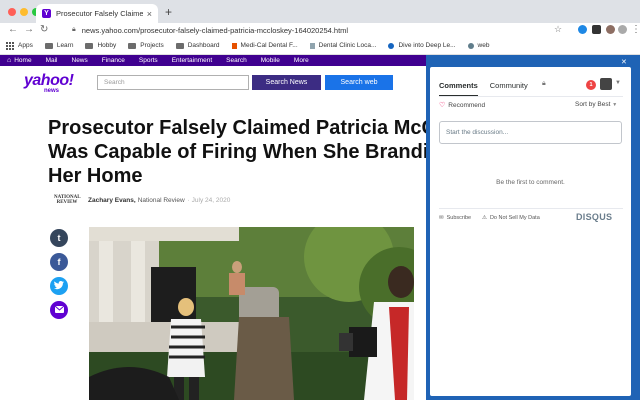 The height and width of the screenshot is (400, 640). Describe the element at coordinates (23, 60) in the screenshot. I see `nav-label: Home` at that location.